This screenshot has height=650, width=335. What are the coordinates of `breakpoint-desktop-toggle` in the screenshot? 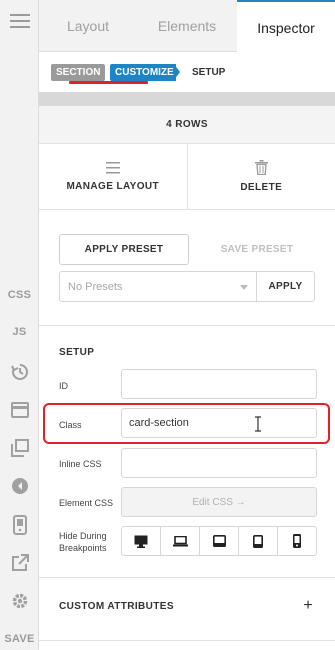 It's located at (141, 541).